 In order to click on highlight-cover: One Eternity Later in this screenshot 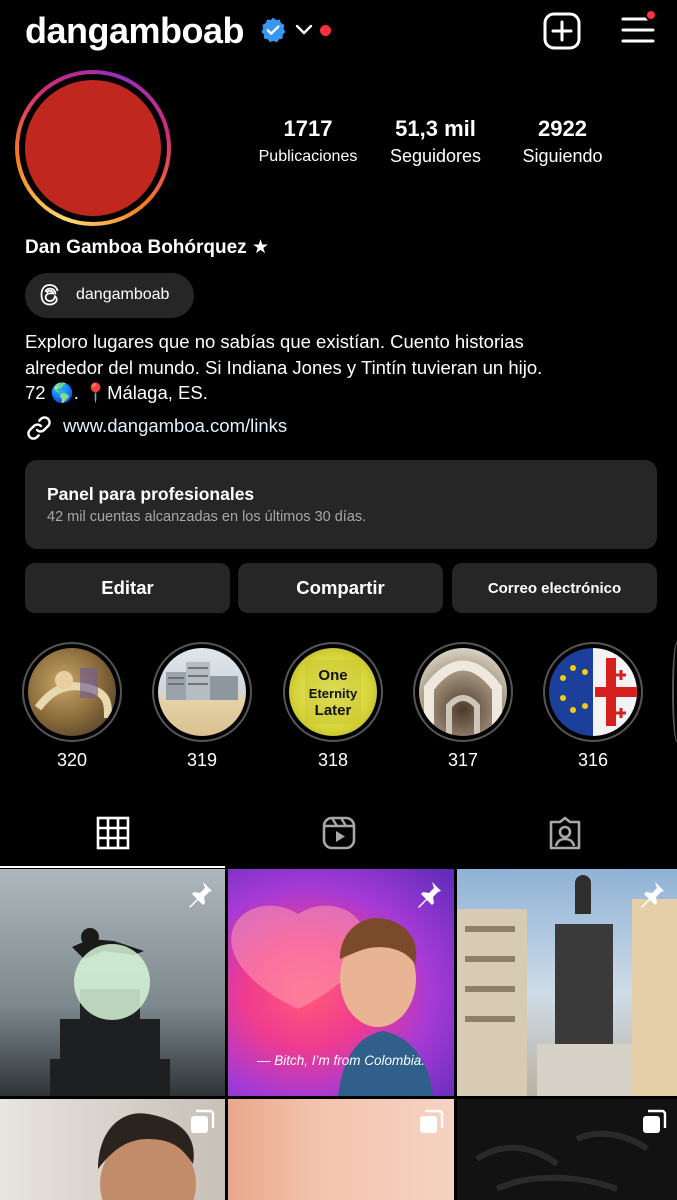, I will do `click(333, 692)`.